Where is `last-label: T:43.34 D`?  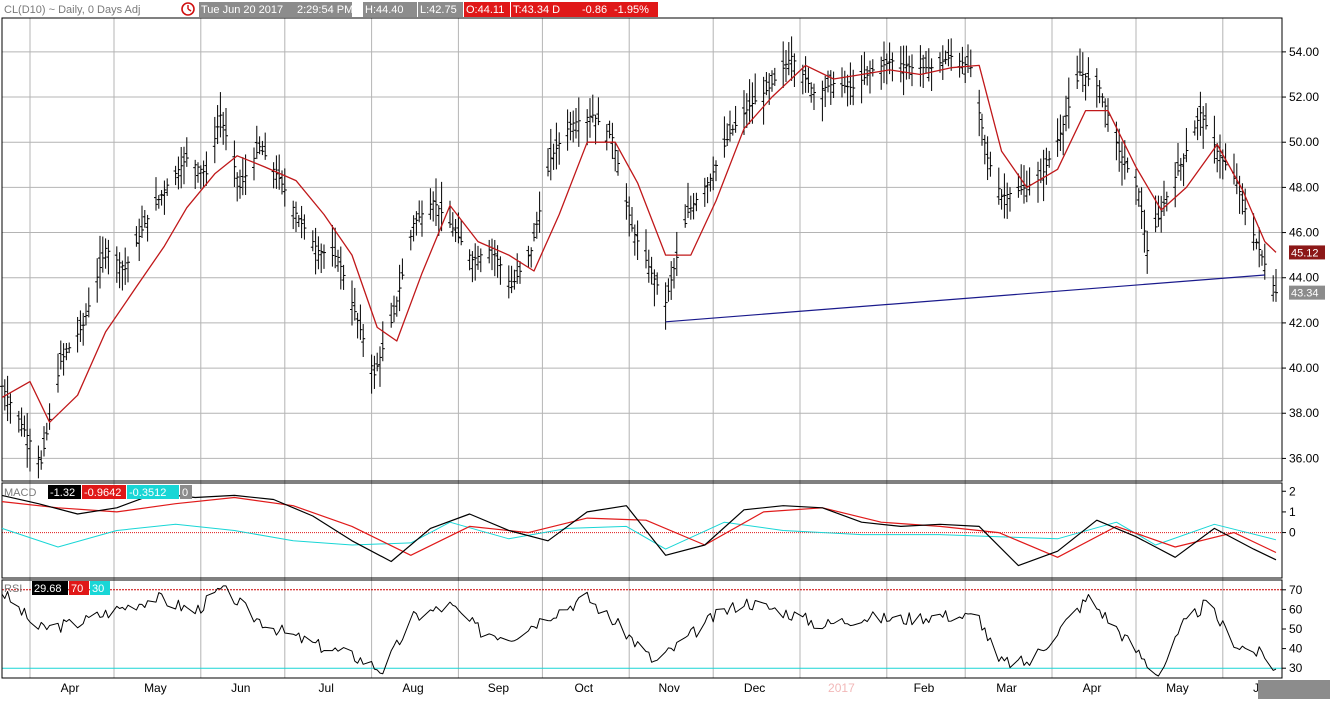
last-label: T:43.34 D is located at coordinates (536, 10).